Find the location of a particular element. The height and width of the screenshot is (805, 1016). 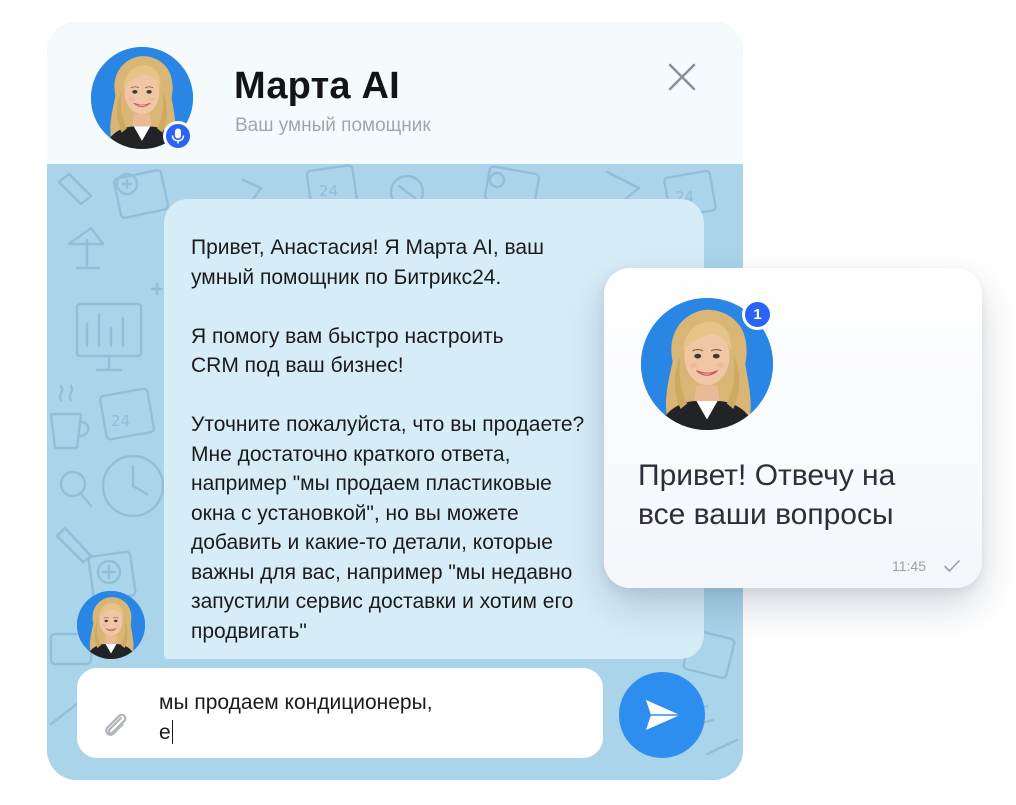

chat-header: Марта AI Ваш умный помощник is located at coordinates (395, 93).